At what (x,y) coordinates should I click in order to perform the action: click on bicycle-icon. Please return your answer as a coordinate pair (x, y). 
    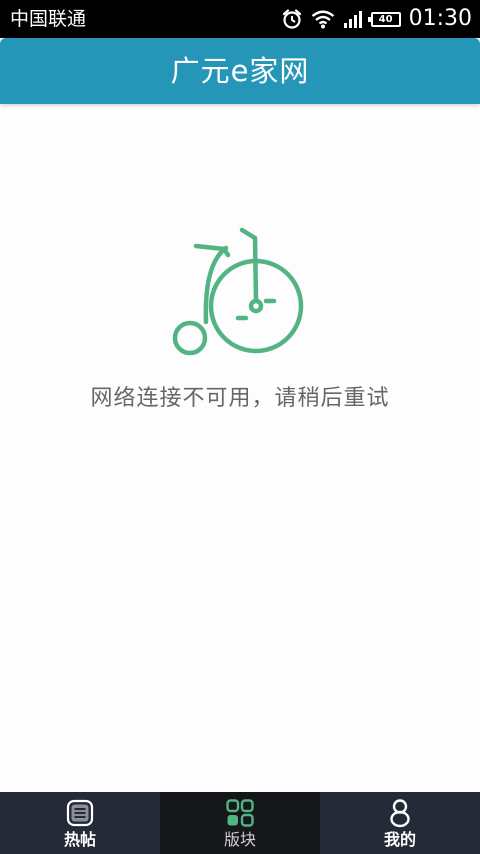
    Looking at the image, I should click on (240, 292).